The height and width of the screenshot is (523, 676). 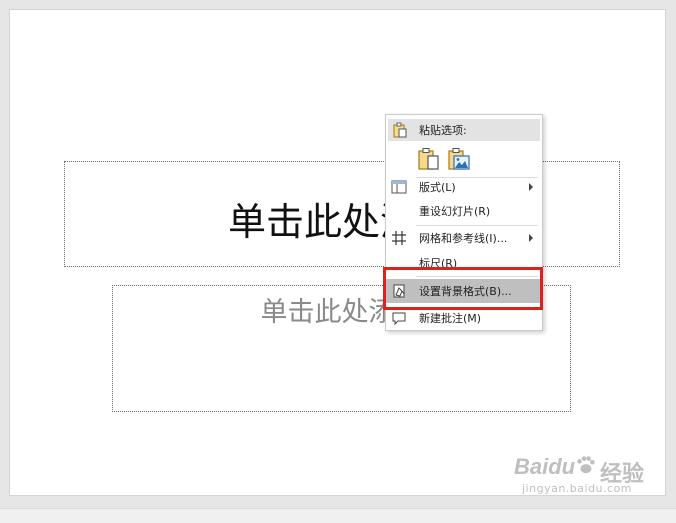 I want to click on menu-item-reset-slide-label: 重设幻灯片(R), so click(x=455, y=211).